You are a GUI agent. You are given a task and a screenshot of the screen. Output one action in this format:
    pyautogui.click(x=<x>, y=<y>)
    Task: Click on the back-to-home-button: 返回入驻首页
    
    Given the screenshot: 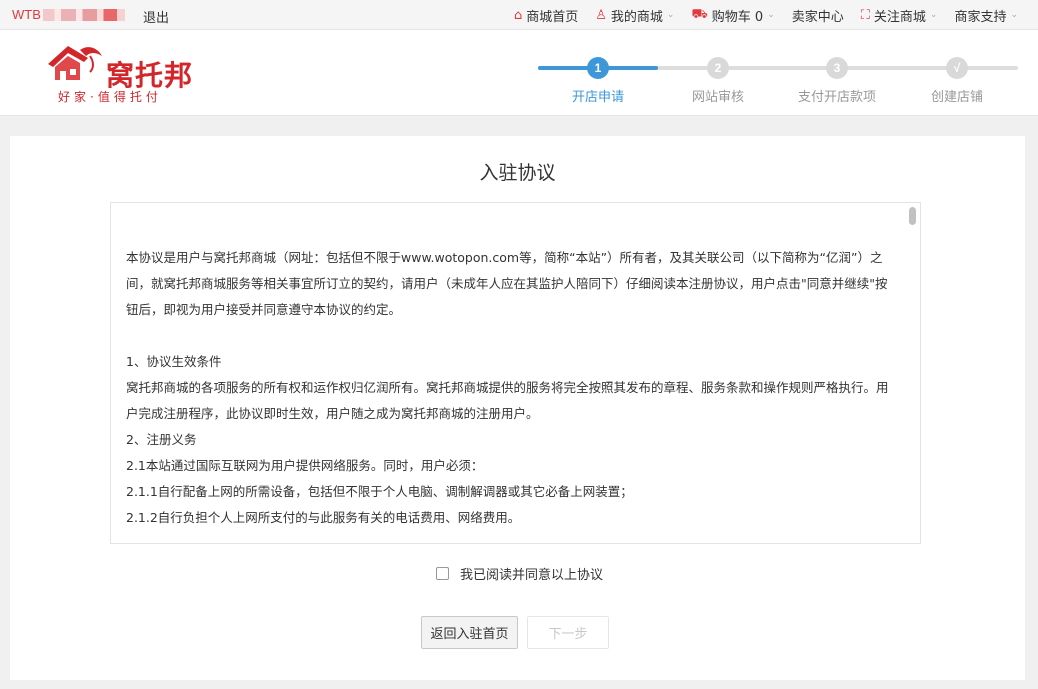 What is the action you would take?
    pyautogui.click(x=469, y=632)
    